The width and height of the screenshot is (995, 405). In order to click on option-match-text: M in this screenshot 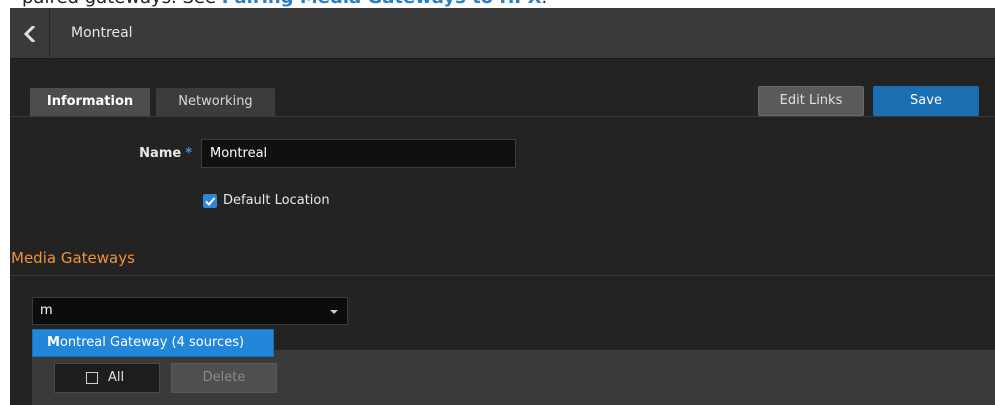, I will do `click(53, 342)`.